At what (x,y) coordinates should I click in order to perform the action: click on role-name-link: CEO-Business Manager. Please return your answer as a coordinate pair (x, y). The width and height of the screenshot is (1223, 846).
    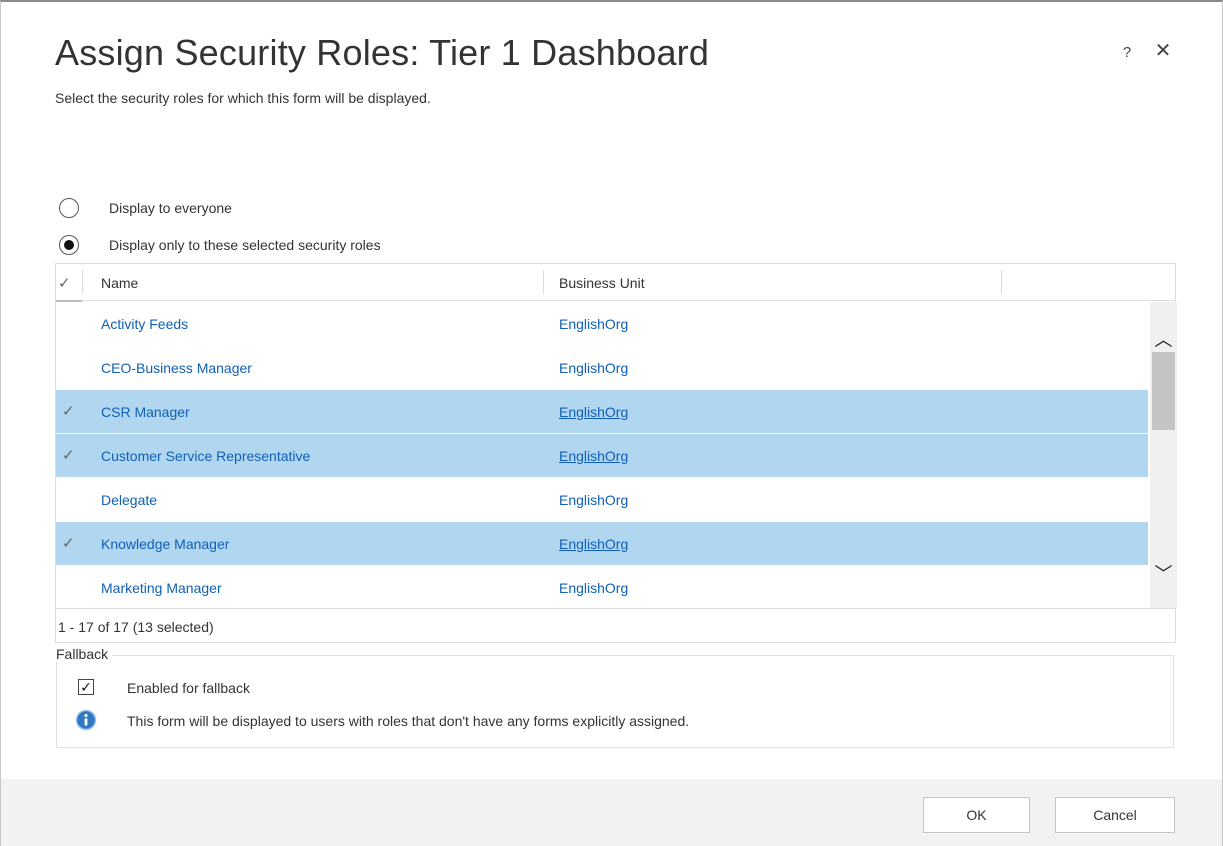
    Looking at the image, I should click on (176, 368).